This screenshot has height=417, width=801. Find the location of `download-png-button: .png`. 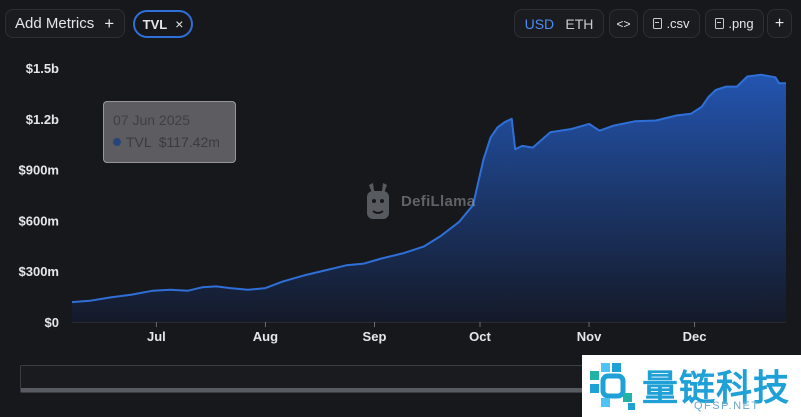

download-png-button: .png is located at coordinates (734, 23).